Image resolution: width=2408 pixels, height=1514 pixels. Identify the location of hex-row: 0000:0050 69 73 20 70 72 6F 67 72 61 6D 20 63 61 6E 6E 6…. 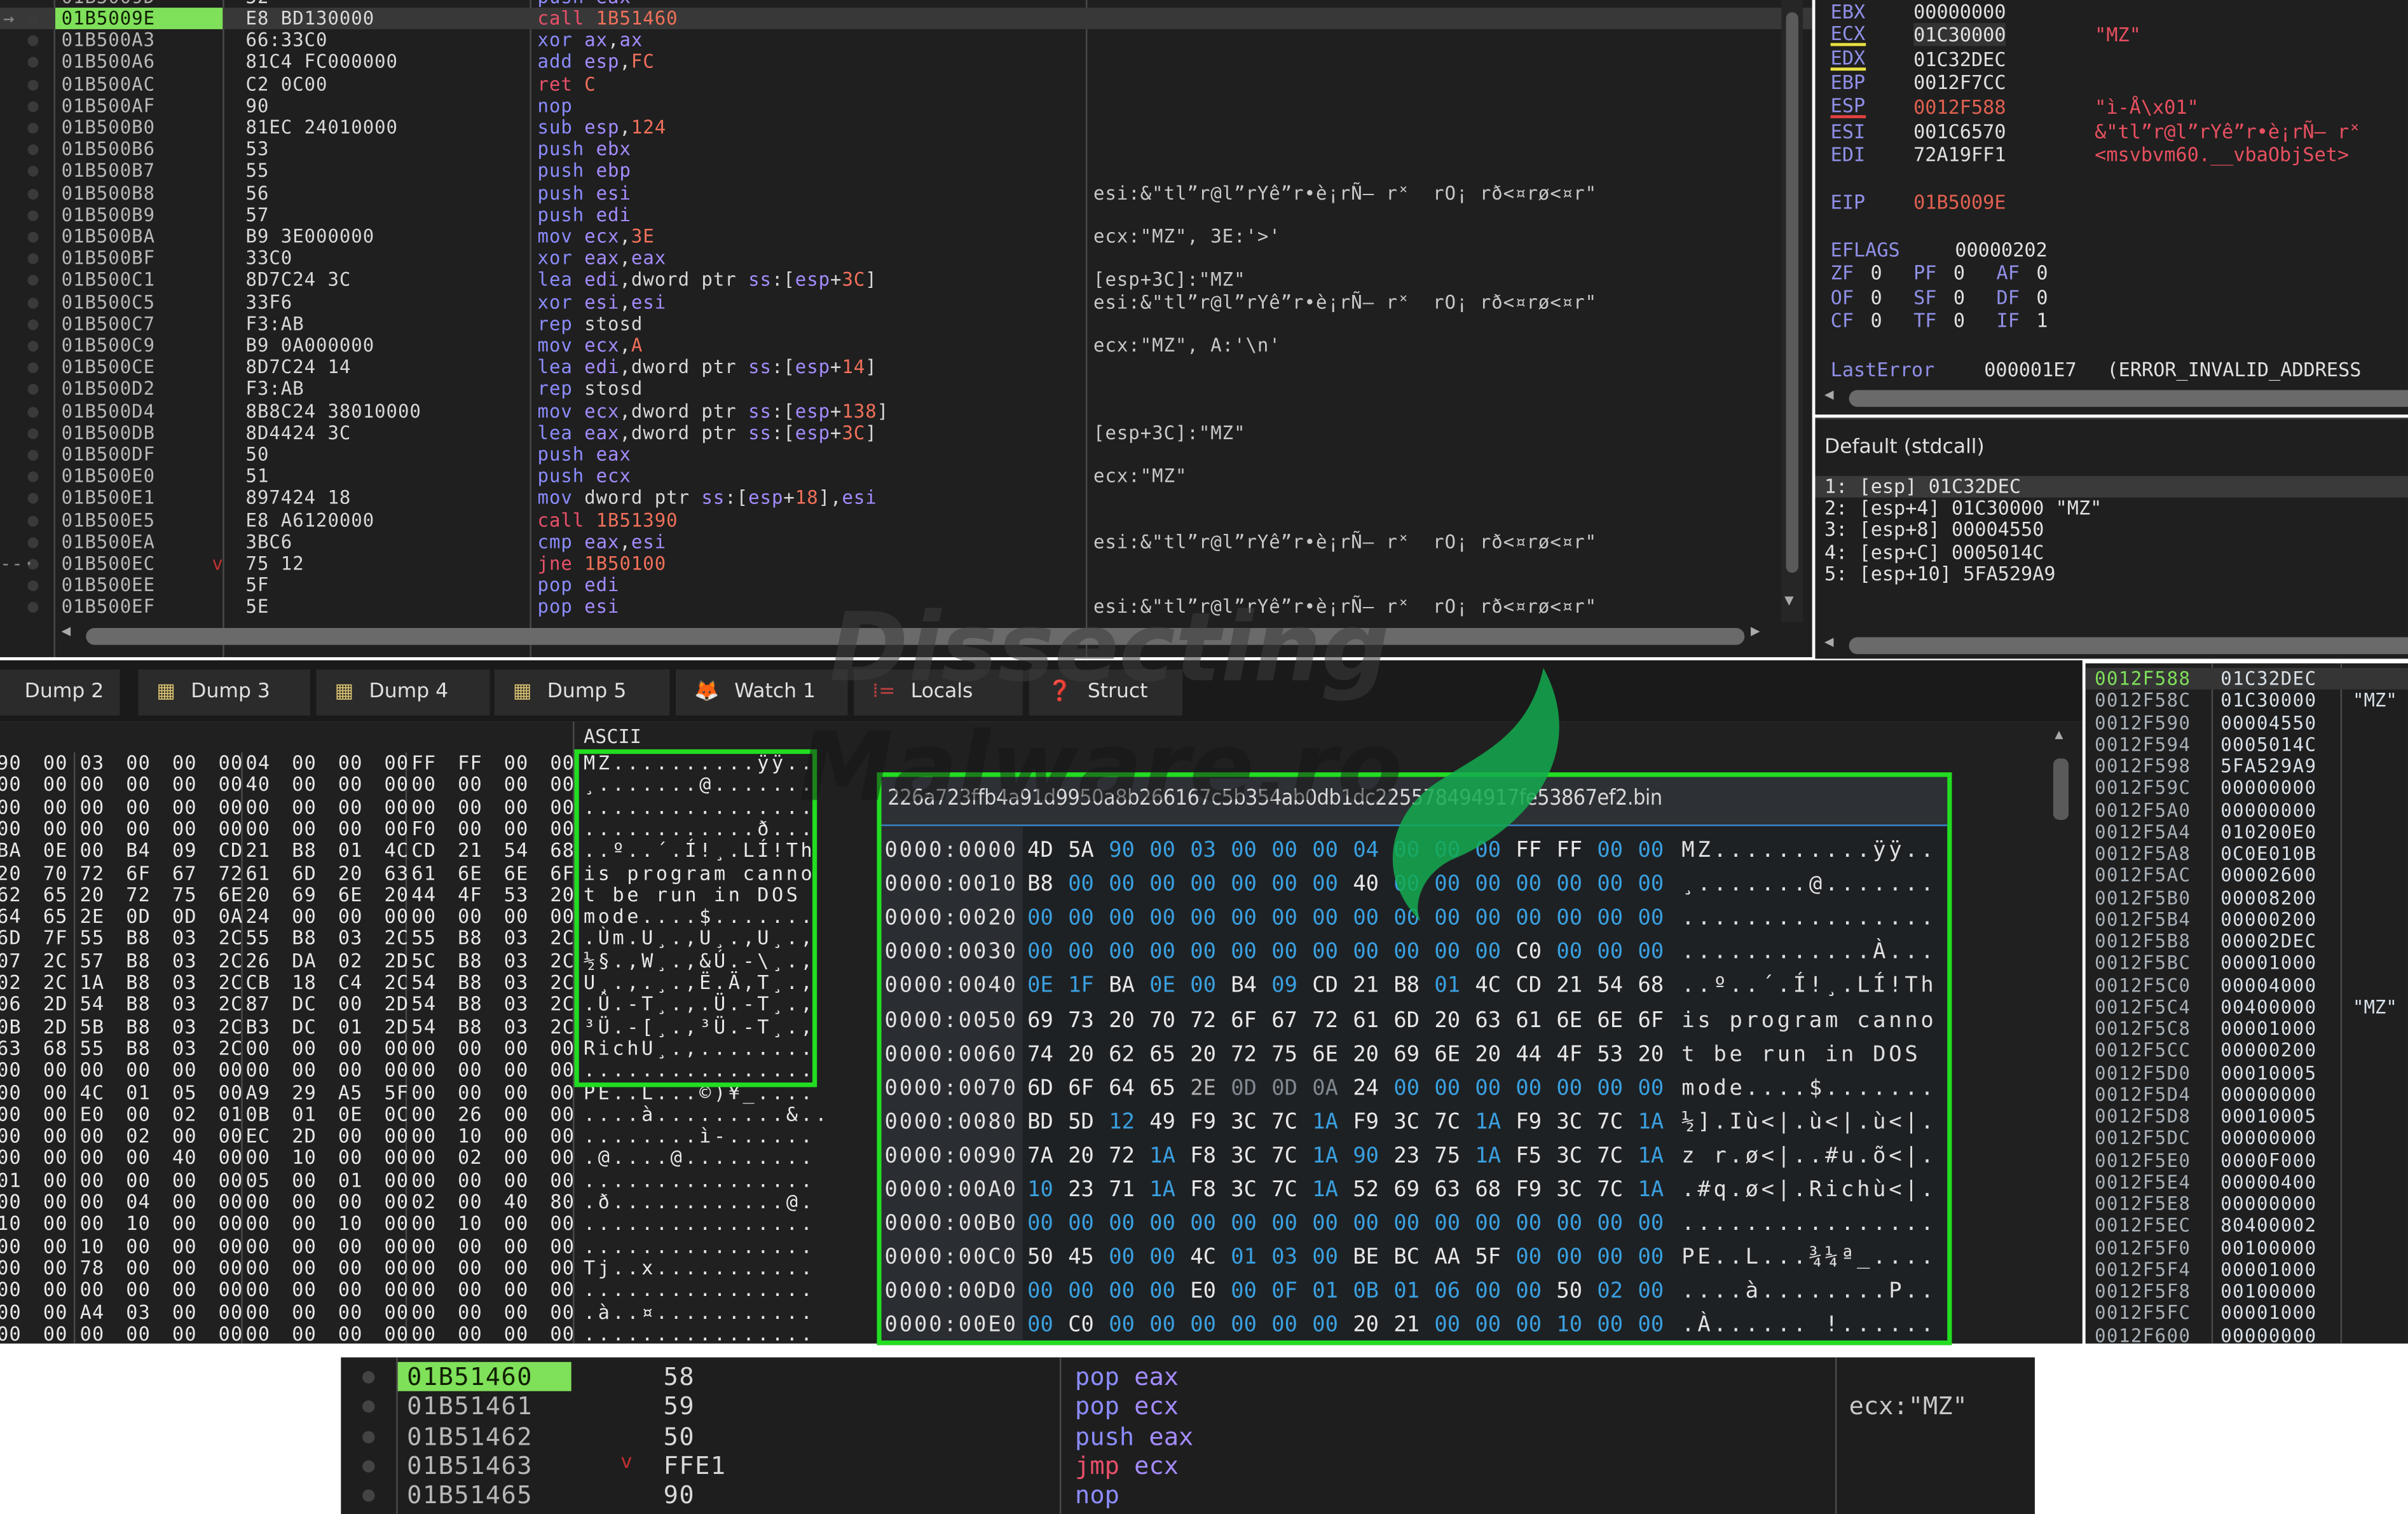
(1415, 1020).